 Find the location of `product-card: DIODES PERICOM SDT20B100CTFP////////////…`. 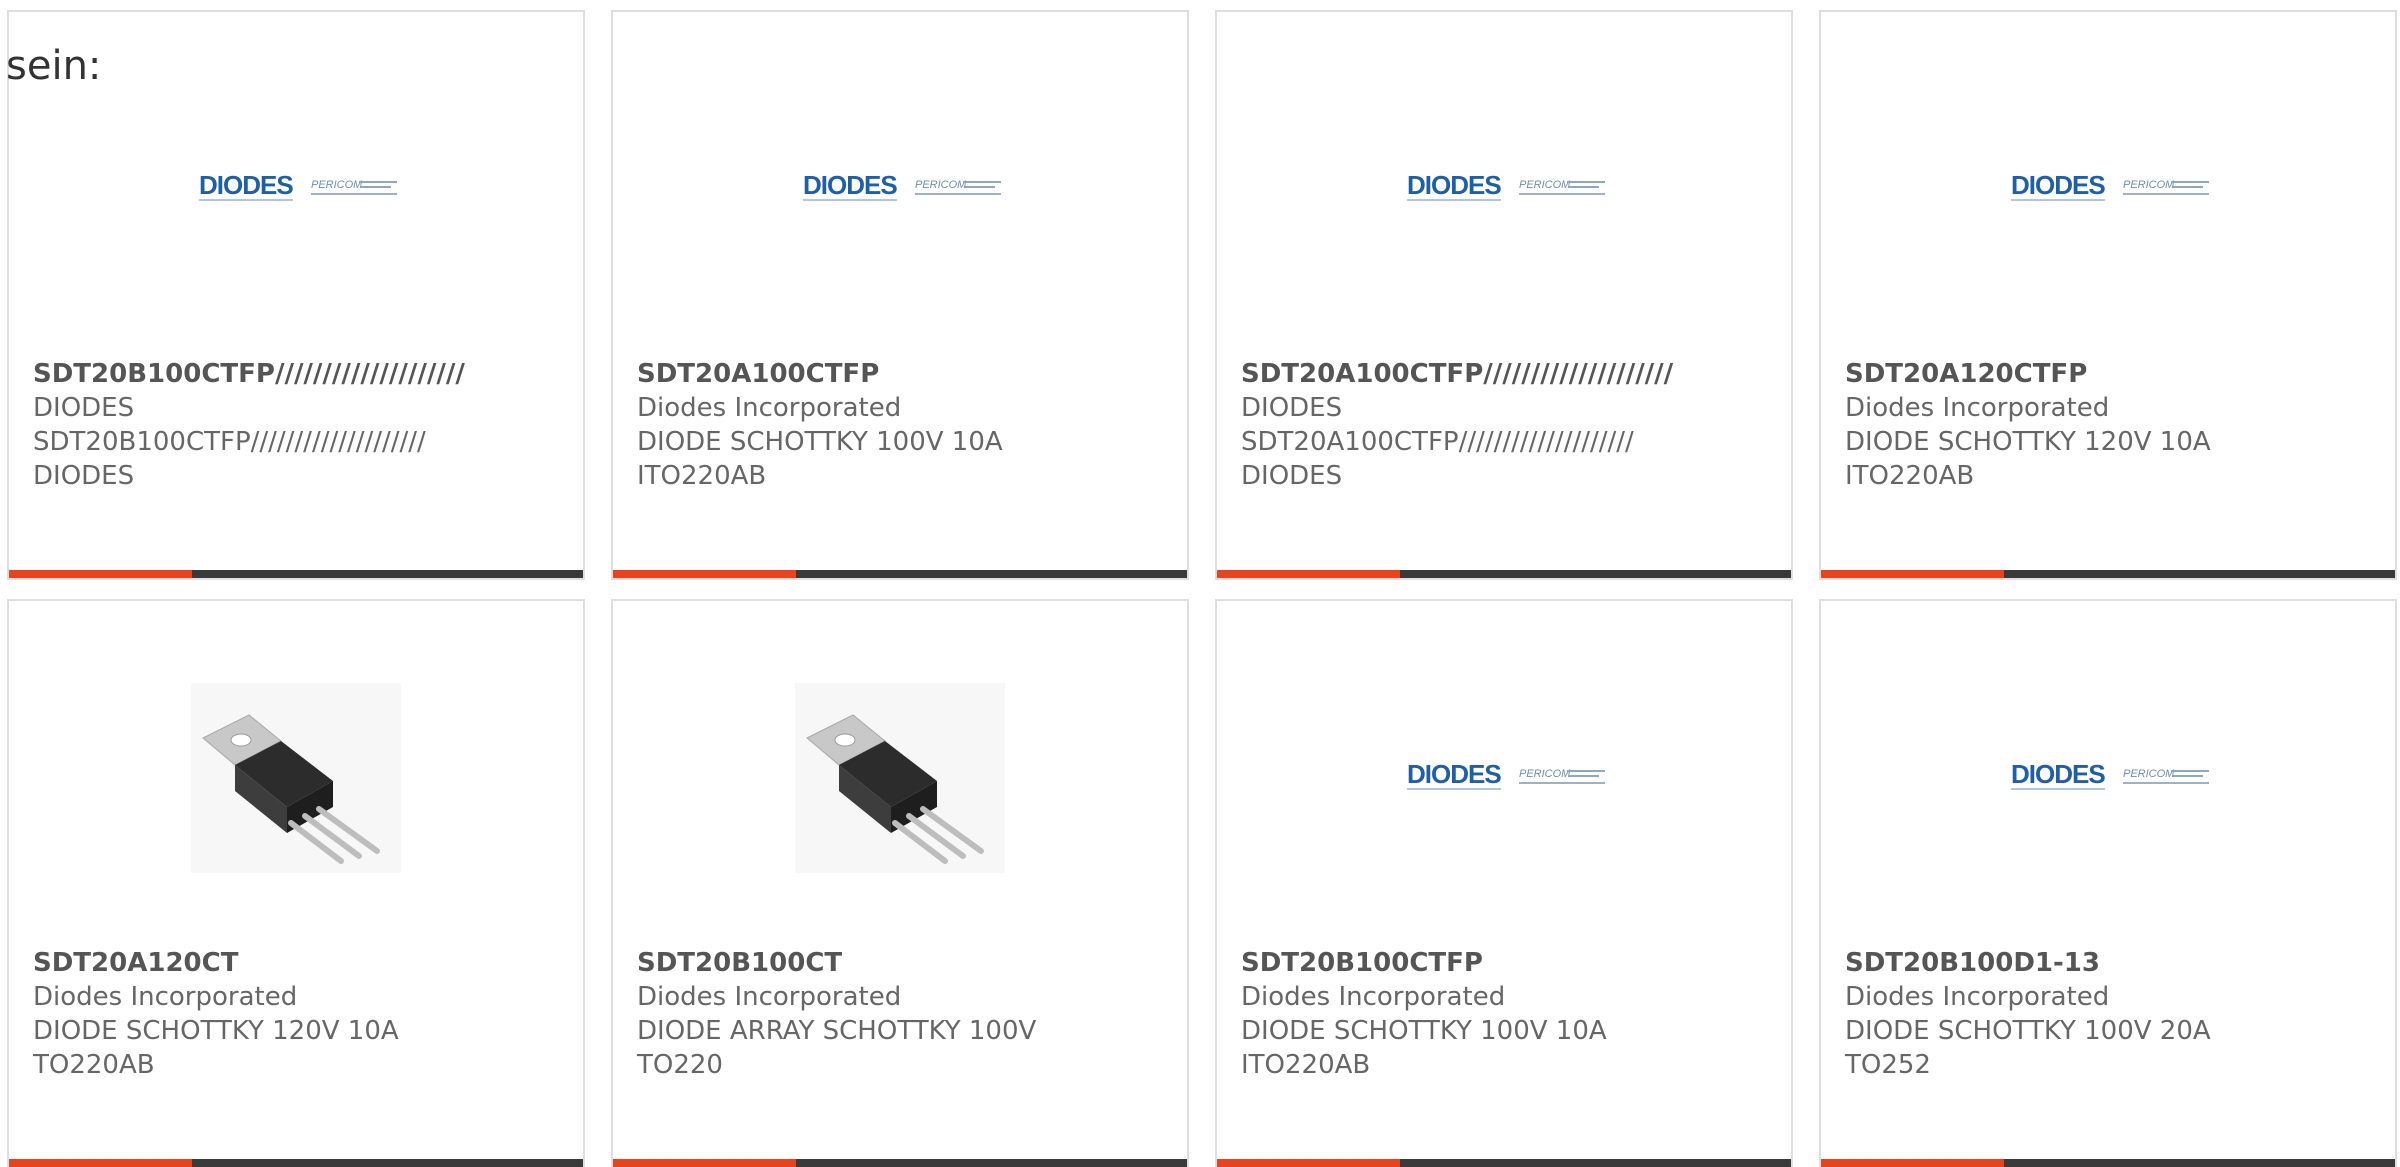

product-card: DIODES PERICOM SDT20B100CTFP////////////… is located at coordinates (296, 295).